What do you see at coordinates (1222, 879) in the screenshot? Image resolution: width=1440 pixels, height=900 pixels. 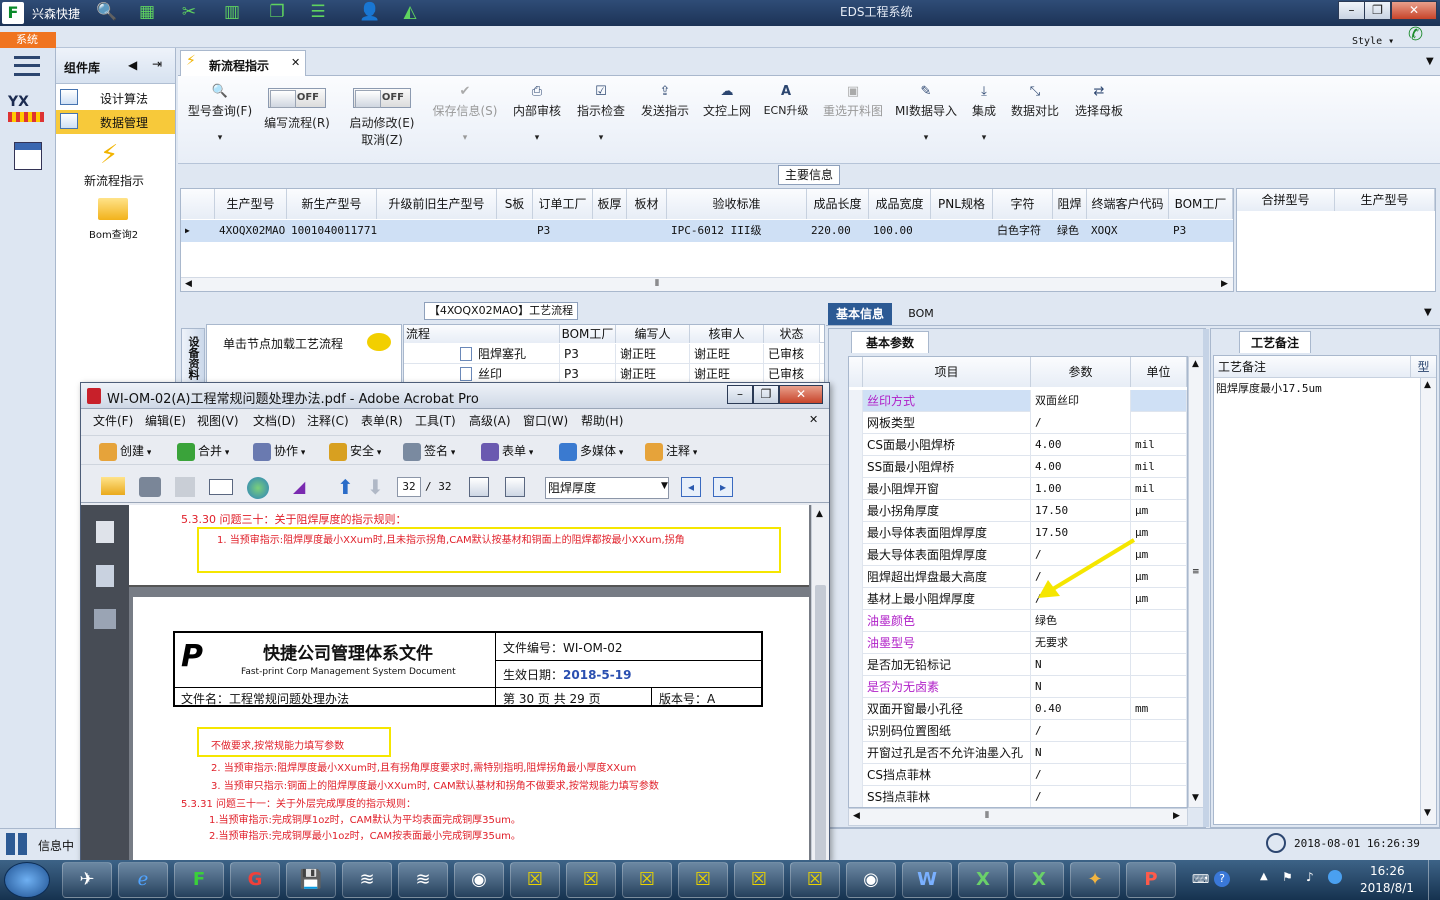 I see `help-icon: ?` at bounding box center [1222, 879].